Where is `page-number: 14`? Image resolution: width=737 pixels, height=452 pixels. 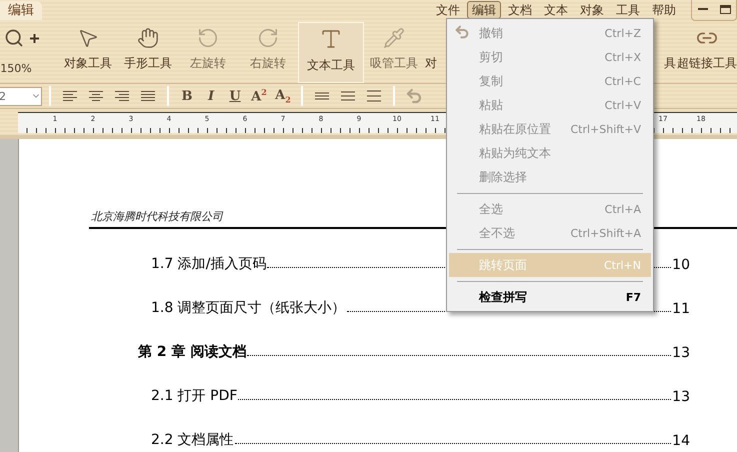
page-number: 14 is located at coordinates (681, 441).